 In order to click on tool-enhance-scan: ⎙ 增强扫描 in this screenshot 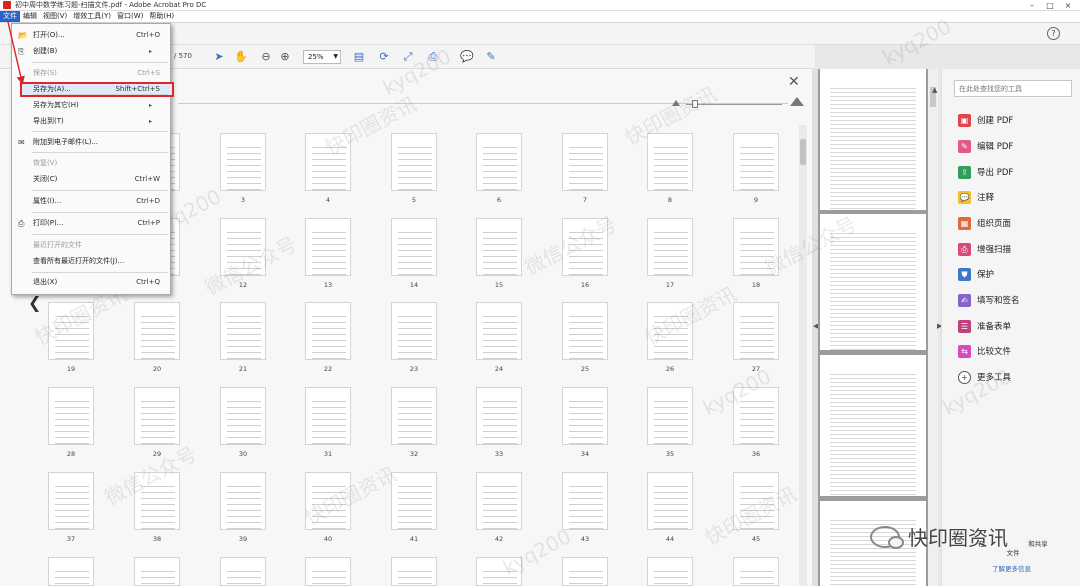, I will do `click(984, 249)`.